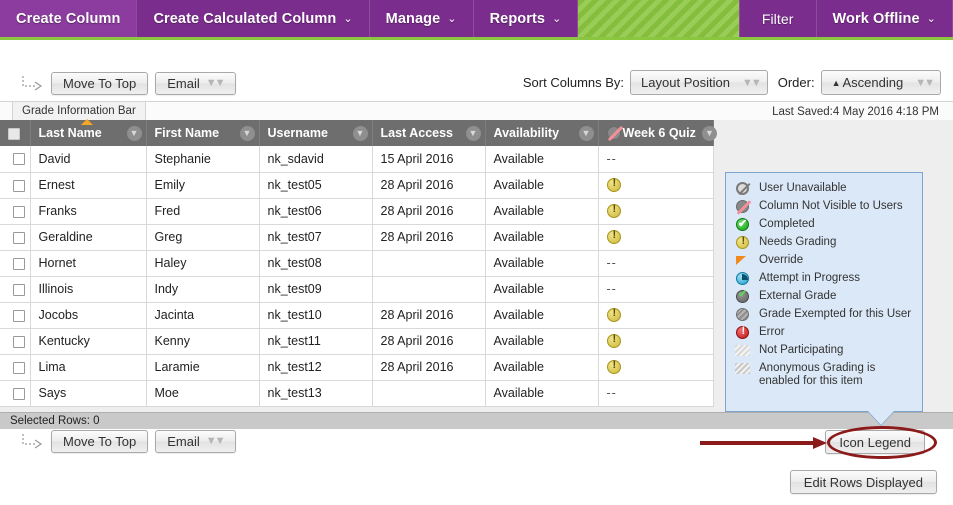 This screenshot has width=953, height=505. Describe the element at coordinates (195, 441) in the screenshot. I see `email-button-bottom: Email ▼▼` at that location.